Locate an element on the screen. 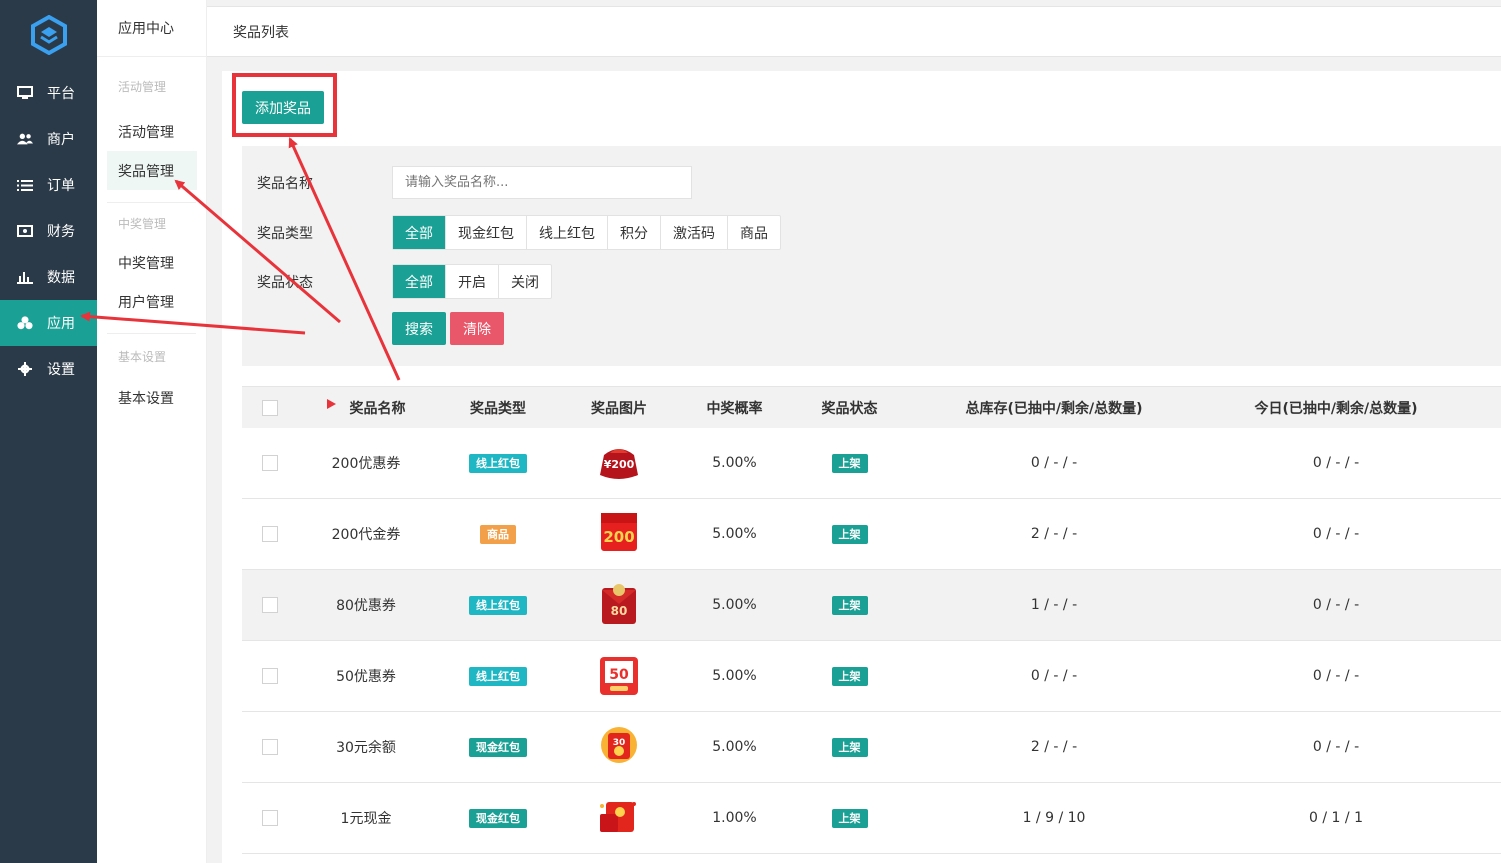 This screenshot has height=863, width=1501. list-icon is located at coordinates (25, 185).